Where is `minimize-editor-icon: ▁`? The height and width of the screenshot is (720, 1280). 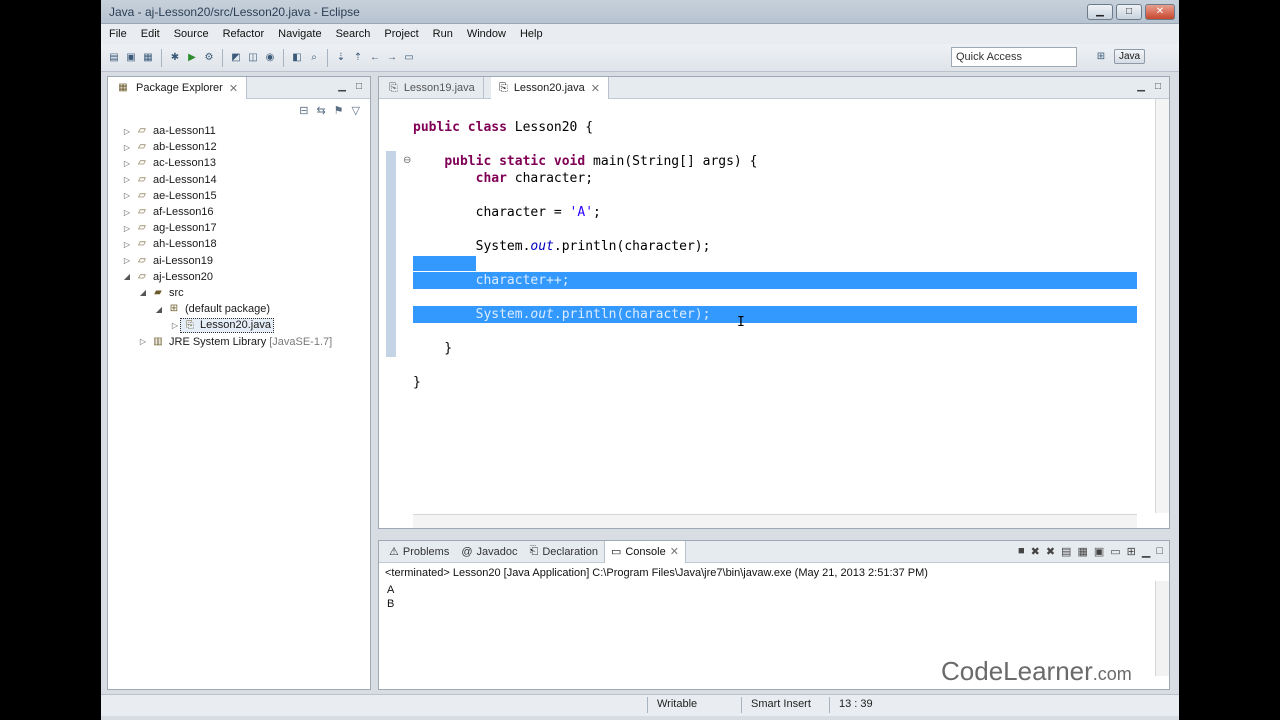
minimize-editor-icon: ▁ is located at coordinates (1141, 86).